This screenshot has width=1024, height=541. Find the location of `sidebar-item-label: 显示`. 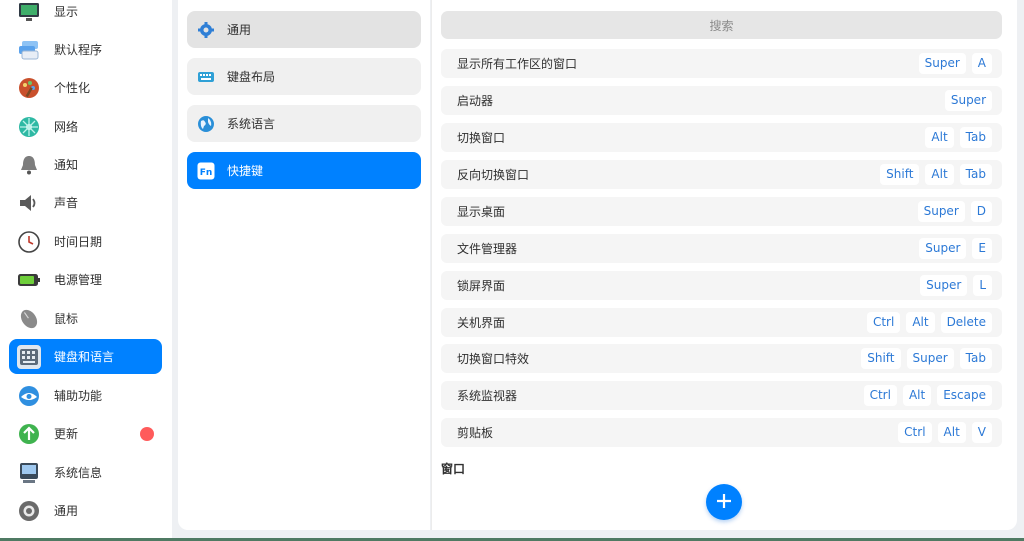

sidebar-item-label: 显示 is located at coordinates (66, 12).